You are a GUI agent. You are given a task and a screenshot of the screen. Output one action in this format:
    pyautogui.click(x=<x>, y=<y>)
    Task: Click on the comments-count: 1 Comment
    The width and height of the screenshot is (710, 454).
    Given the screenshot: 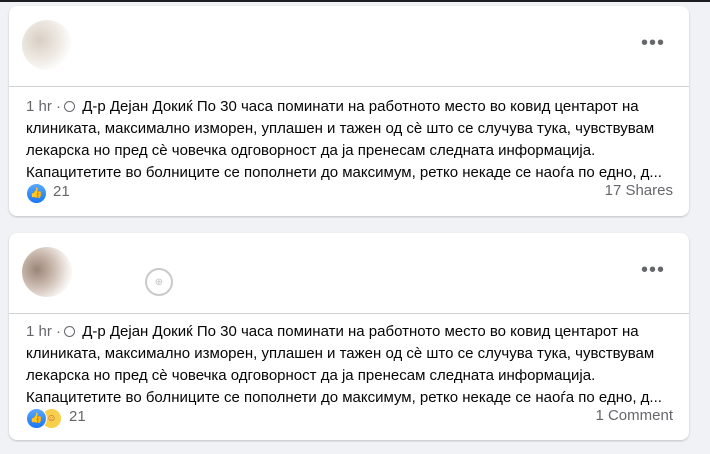 What is the action you would take?
    pyautogui.click(x=634, y=415)
    